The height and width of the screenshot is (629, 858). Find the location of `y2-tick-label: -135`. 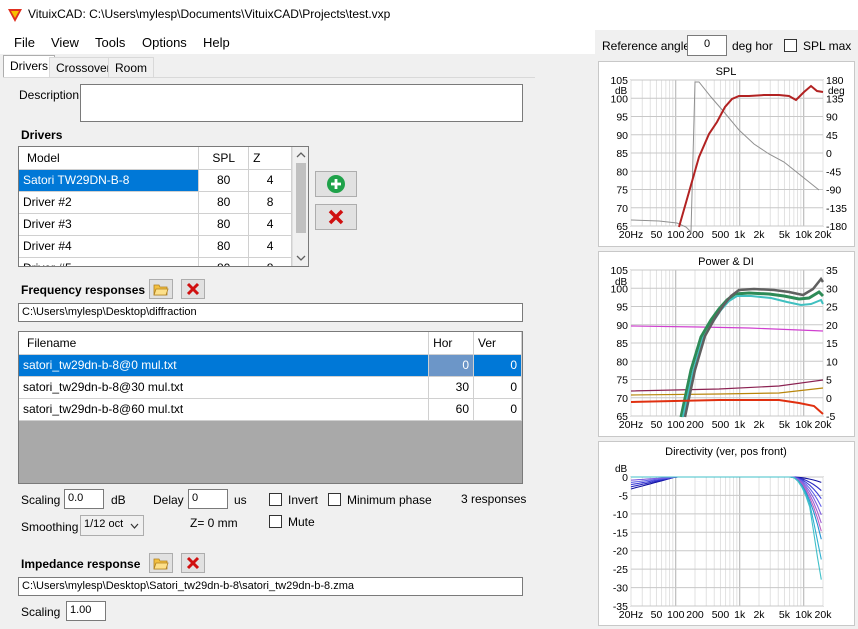

y2-tick-label: -135 is located at coordinates (836, 209).